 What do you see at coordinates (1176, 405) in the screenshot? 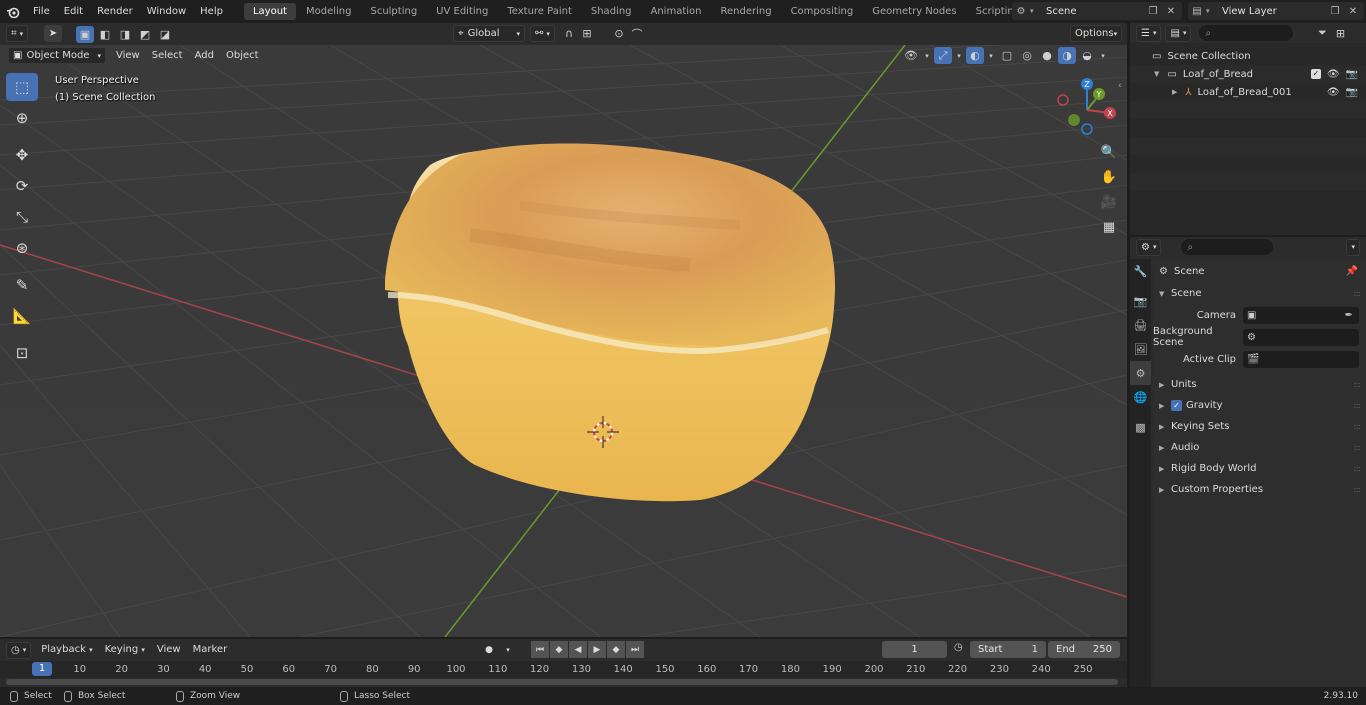
I see `gravity-checkbox: ✓` at bounding box center [1176, 405].